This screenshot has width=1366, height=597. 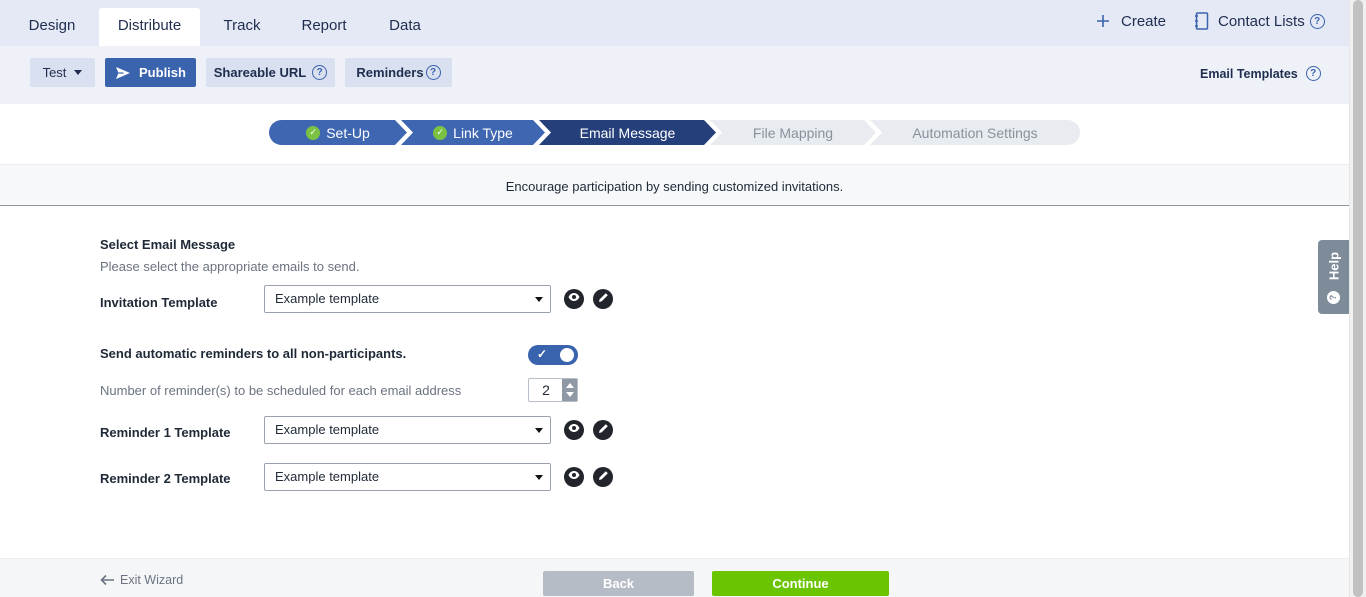 I want to click on step-link-type: ✓ Link Type, so click(x=473, y=132).